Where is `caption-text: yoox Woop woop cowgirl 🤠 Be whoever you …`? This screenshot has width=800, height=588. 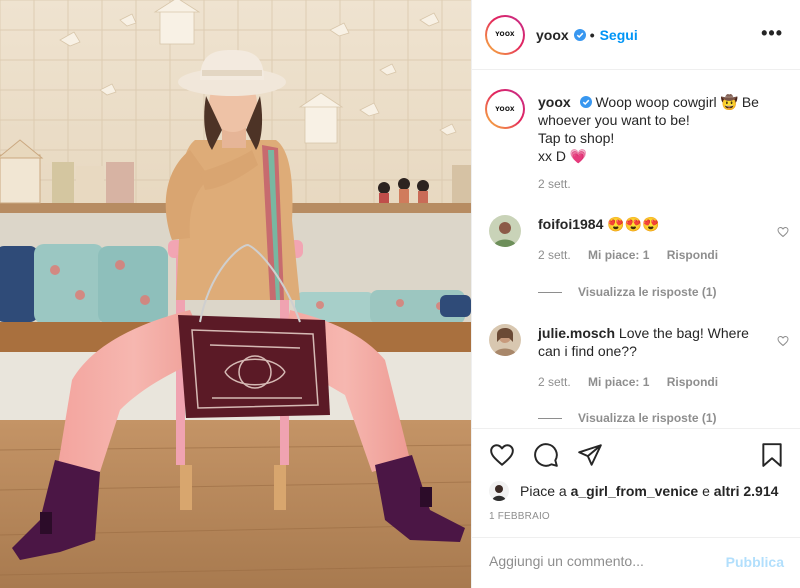
caption-text: yoox Woop woop cowgirl 🤠 Be whoever you … is located at coordinates (662, 129).